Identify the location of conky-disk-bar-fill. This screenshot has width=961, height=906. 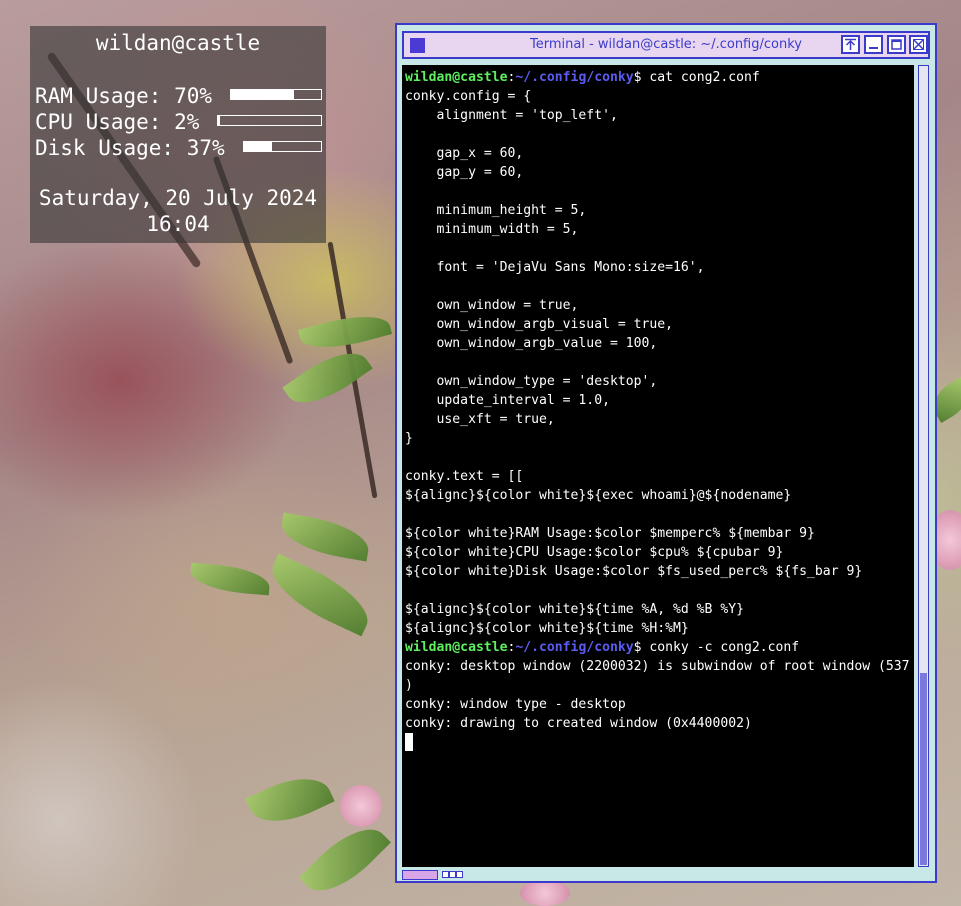
(258, 146).